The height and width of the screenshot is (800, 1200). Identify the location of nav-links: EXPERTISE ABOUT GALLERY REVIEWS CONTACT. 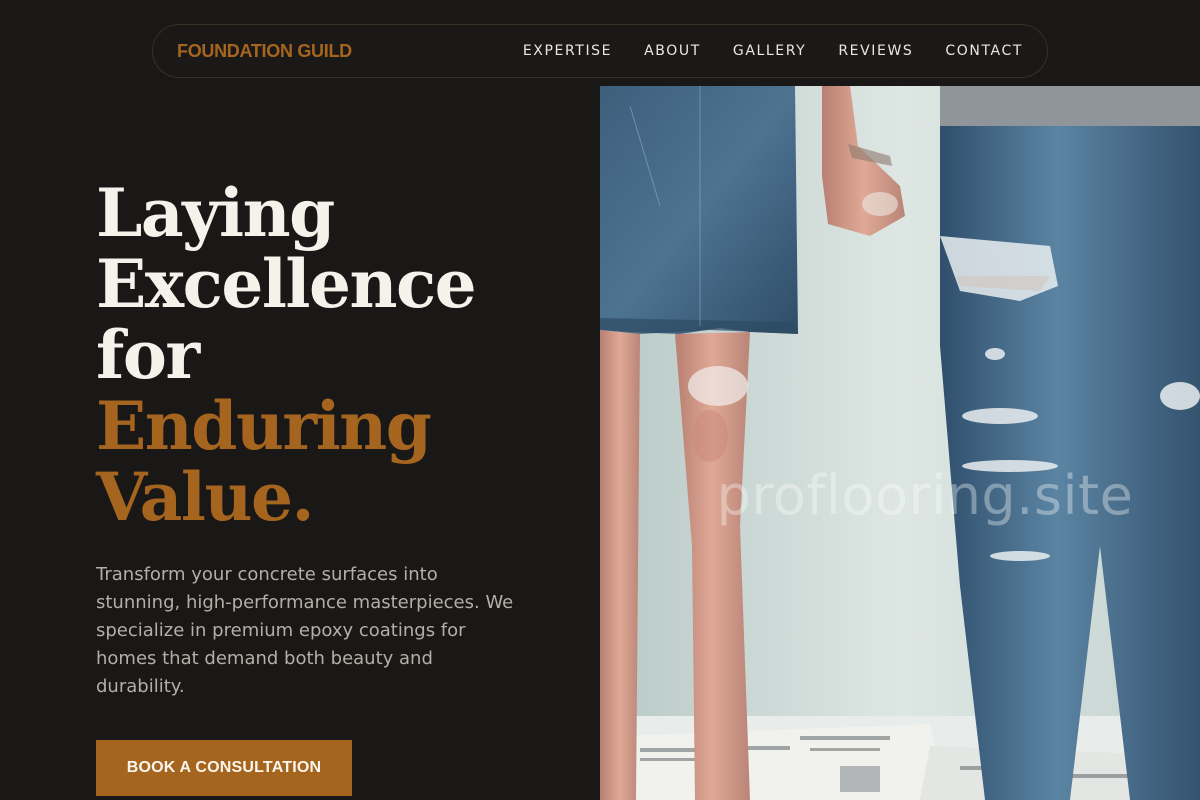
(773, 51).